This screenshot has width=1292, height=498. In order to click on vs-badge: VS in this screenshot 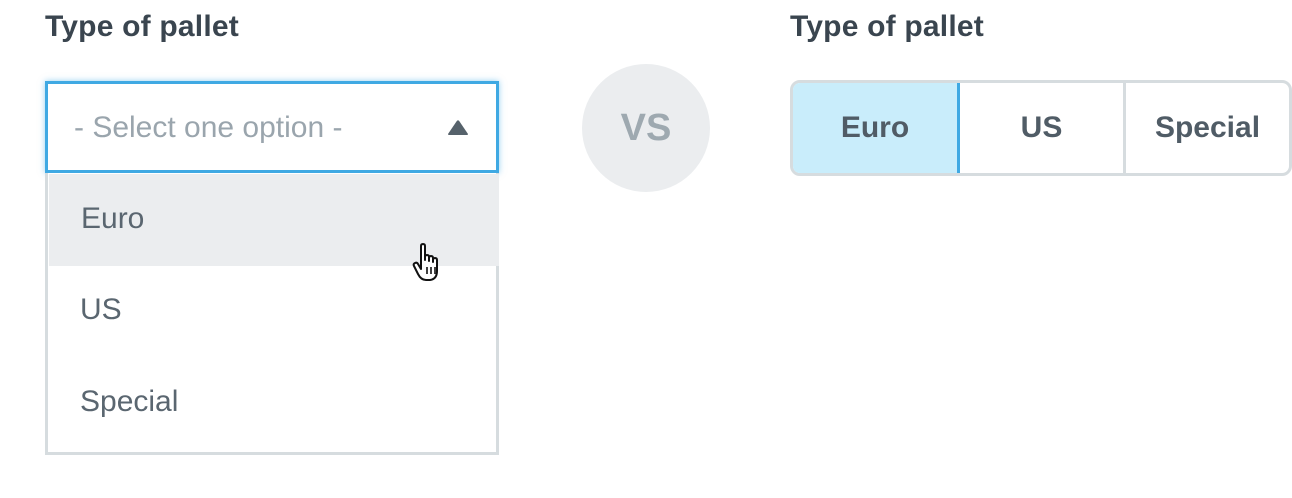, I will do `click(646, 128)`.